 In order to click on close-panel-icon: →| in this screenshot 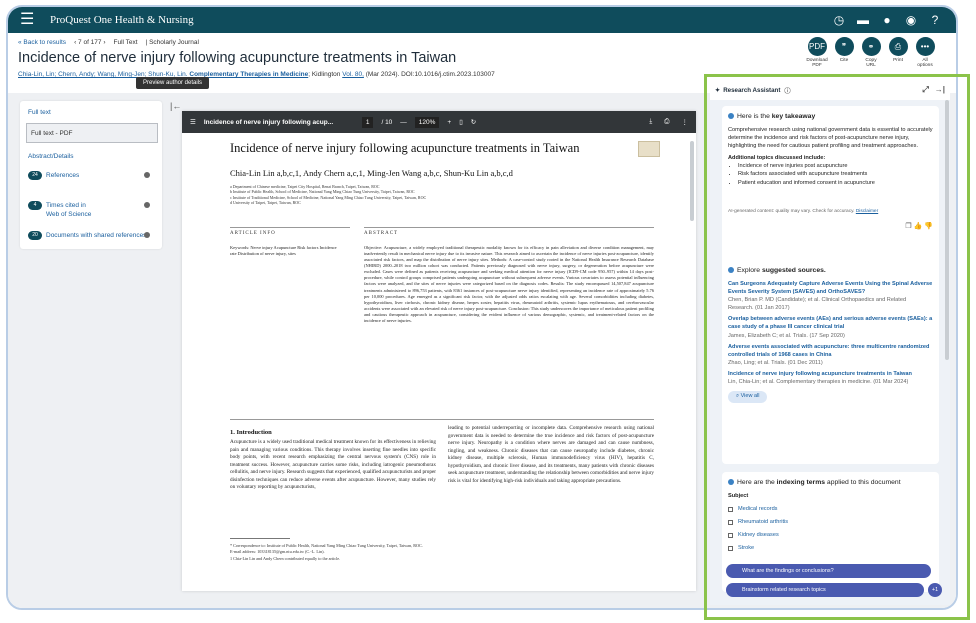, I will do `click(940, 90)`.